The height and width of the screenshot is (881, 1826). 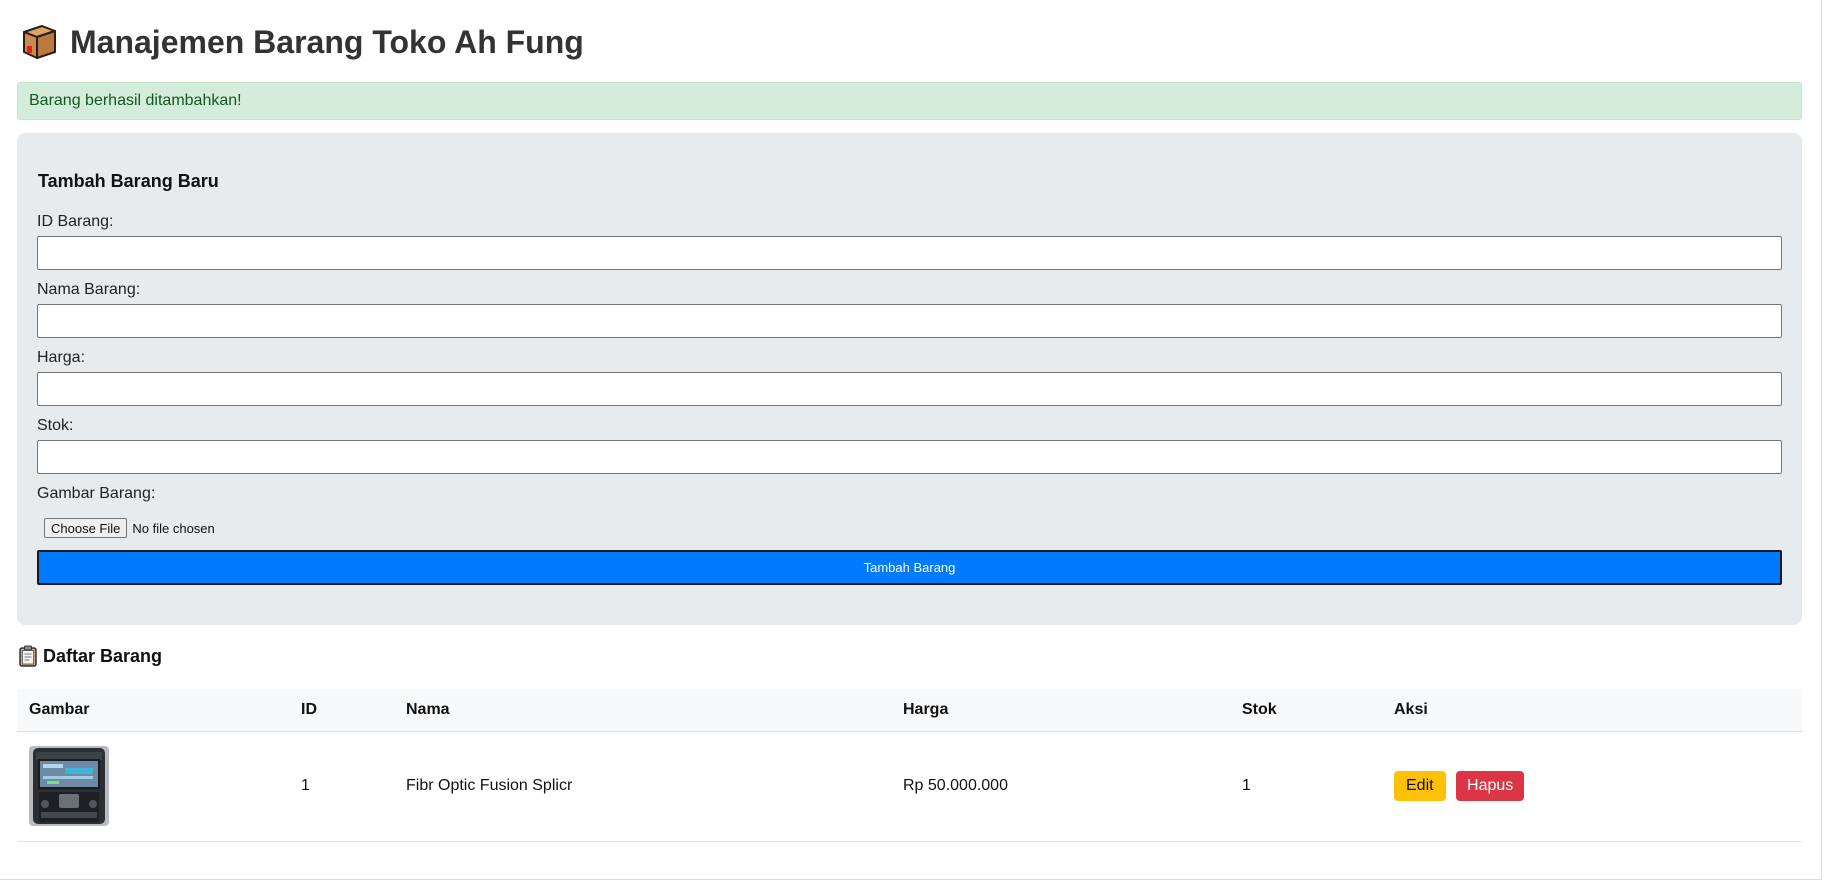 What do you see at coordinates (128, 181) in the screenshot?
I see `form-title: Tambah Barang Baru` at bounding box center [128, 181].